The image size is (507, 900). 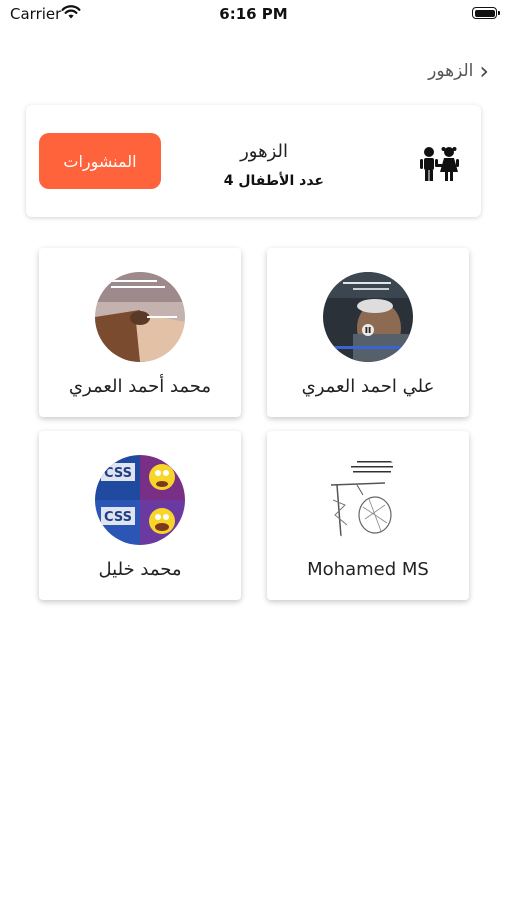 What do you see at coordinates (368, 317) in the screenshot?
I see `video-frame-avatar` at bounding box center [368, 317].